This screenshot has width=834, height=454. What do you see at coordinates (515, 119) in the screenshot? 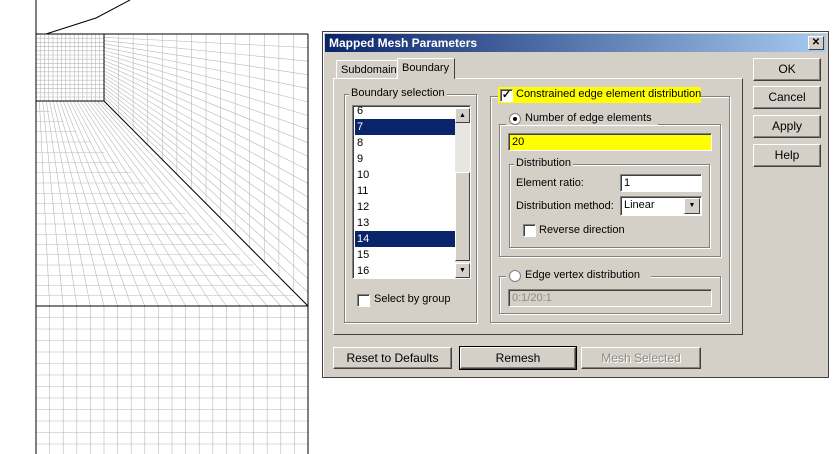
I see `number-of-edge-elements-radio` at bounding box center [515, 119].